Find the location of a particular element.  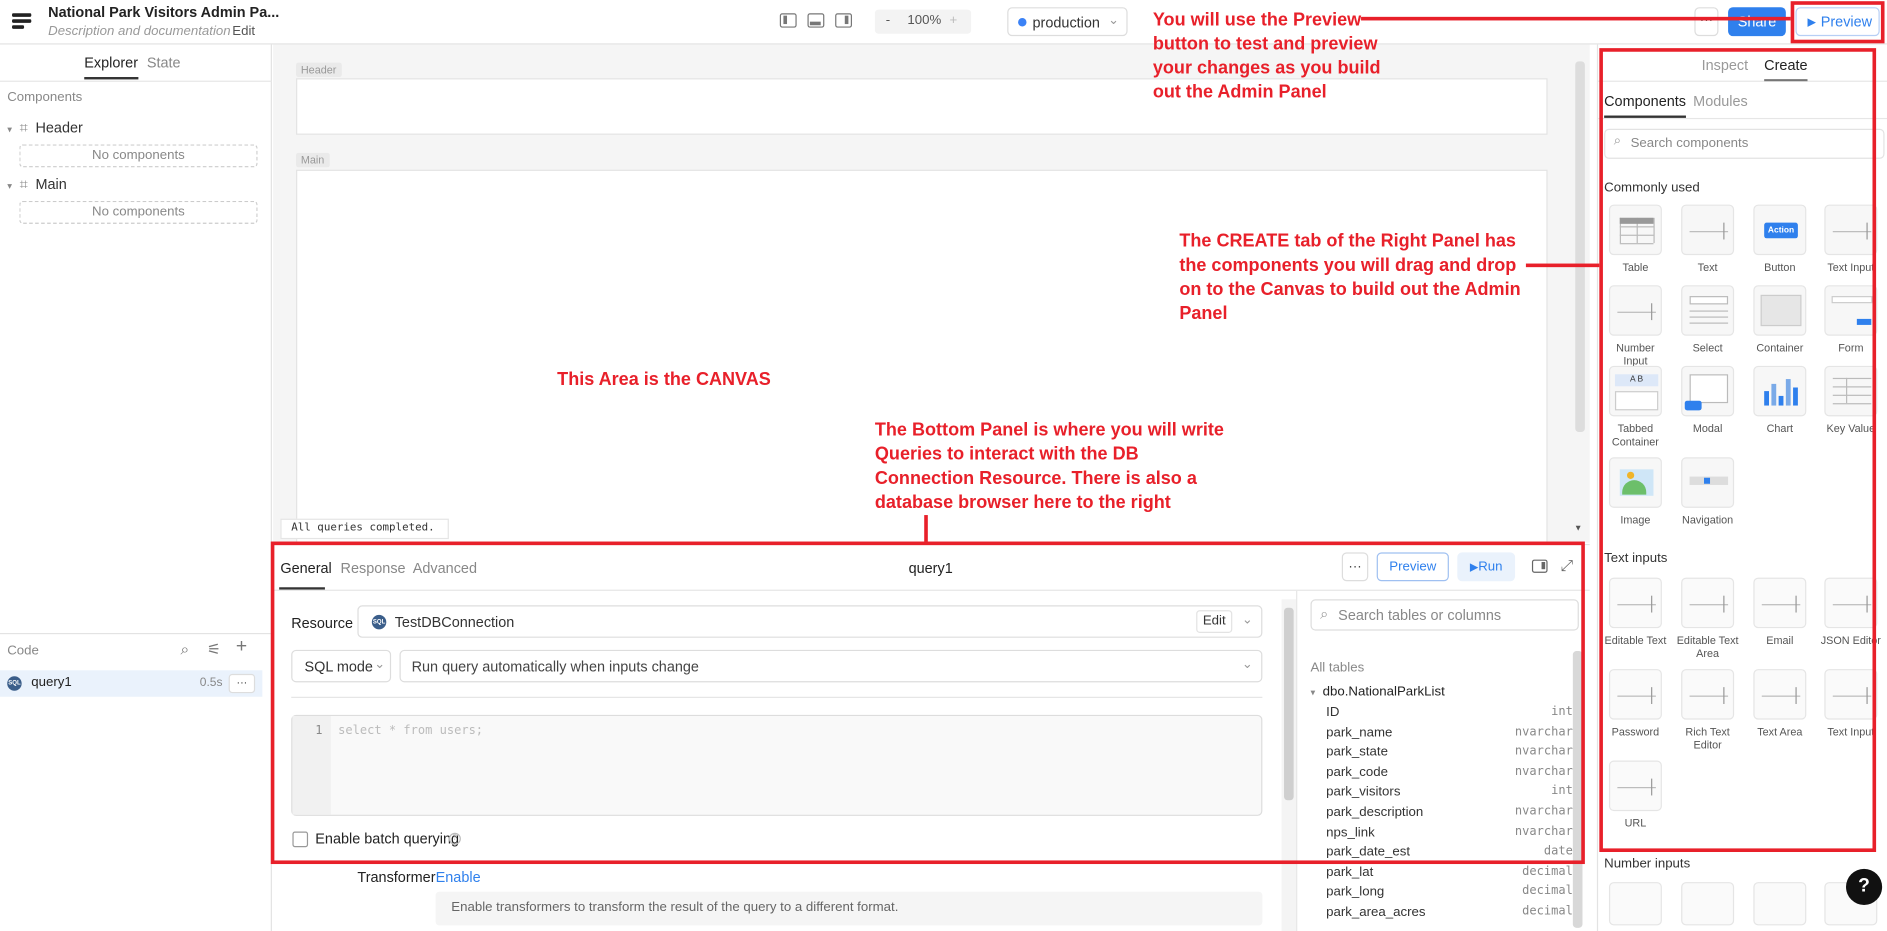

toggle-right-panel-icon is located at coordinates (844, 20).